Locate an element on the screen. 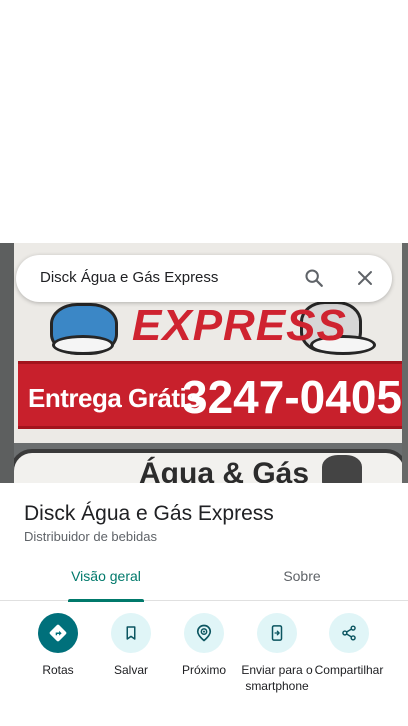 The height and width of the screenshot is (726, 408). tab-bar: Visão geral Sobre is located at coordinates (204, 584).